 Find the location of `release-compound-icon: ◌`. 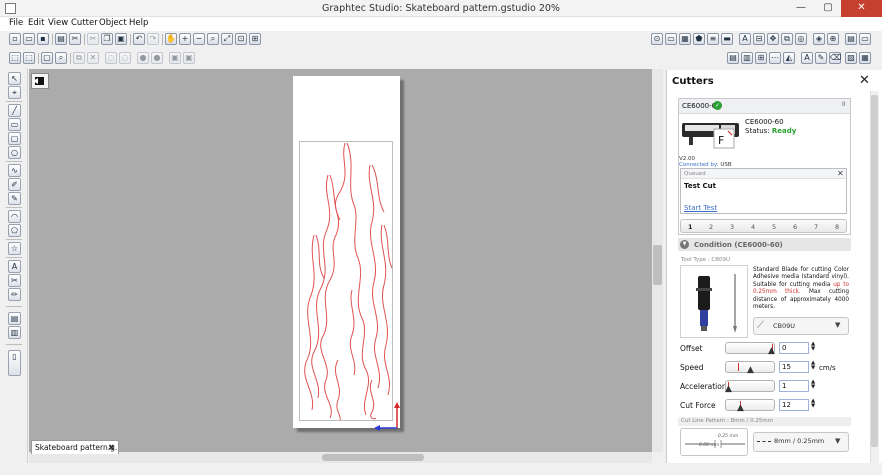

release-compound-icon: ◌ is located at coordinates (125, 58).